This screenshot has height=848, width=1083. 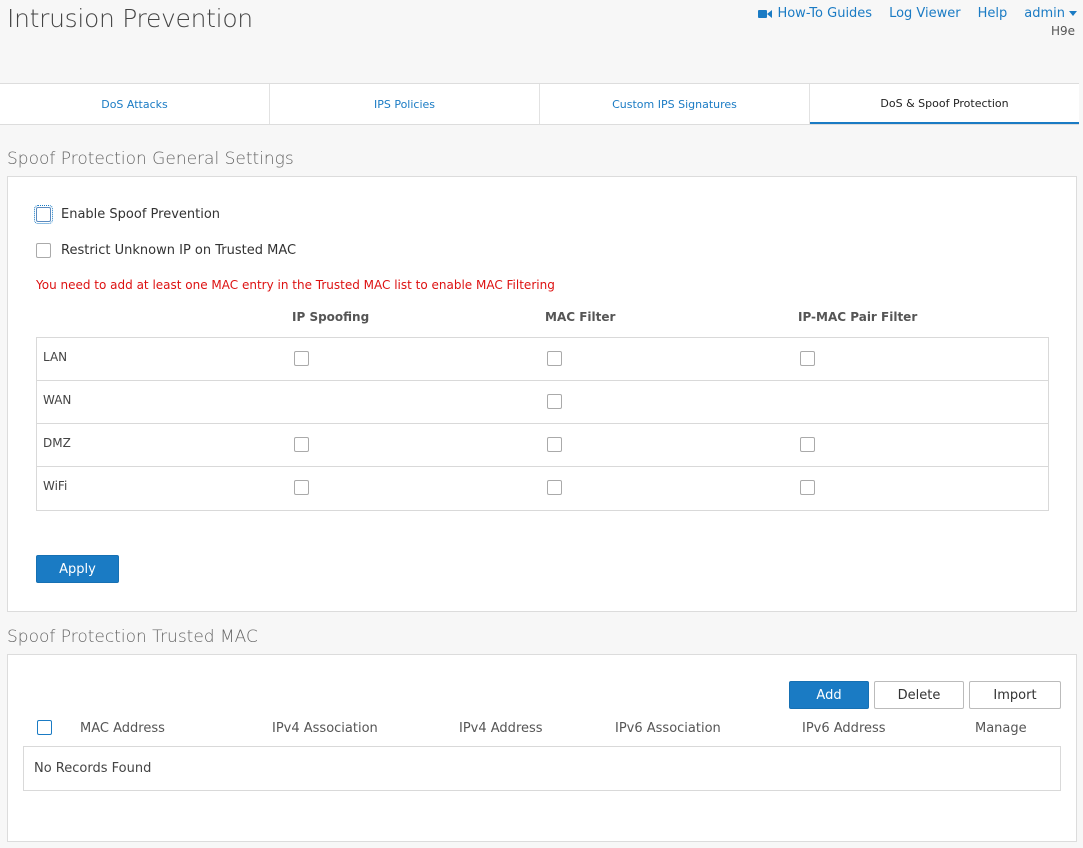 What do you see at coordinates (77, 569) in the screenshot?
I see `apply-button: Apply` at bounding box center [77, 569].